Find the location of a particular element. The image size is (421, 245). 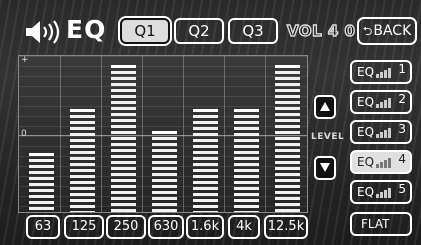

eq-memory-button-5: EQ 5 is located at coordinates (381, 192).